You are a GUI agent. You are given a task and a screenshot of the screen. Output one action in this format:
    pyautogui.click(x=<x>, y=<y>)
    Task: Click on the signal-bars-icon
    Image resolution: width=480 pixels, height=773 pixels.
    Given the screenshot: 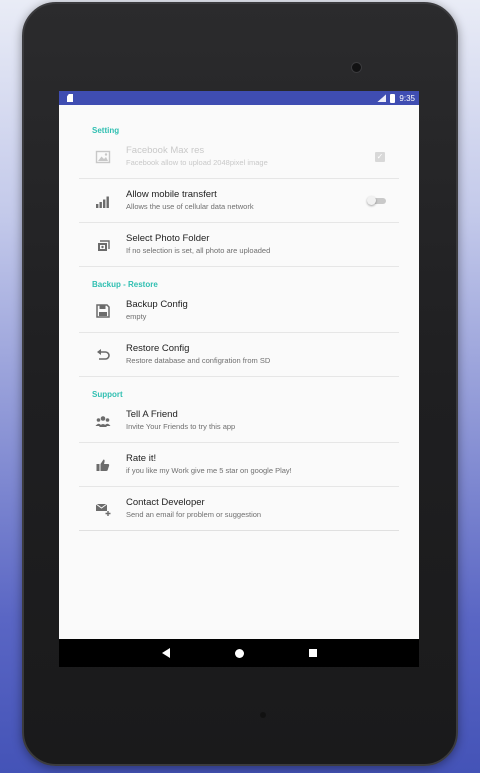 What is the action you would take?
    pyautogui.click(x=102, y=201)
    